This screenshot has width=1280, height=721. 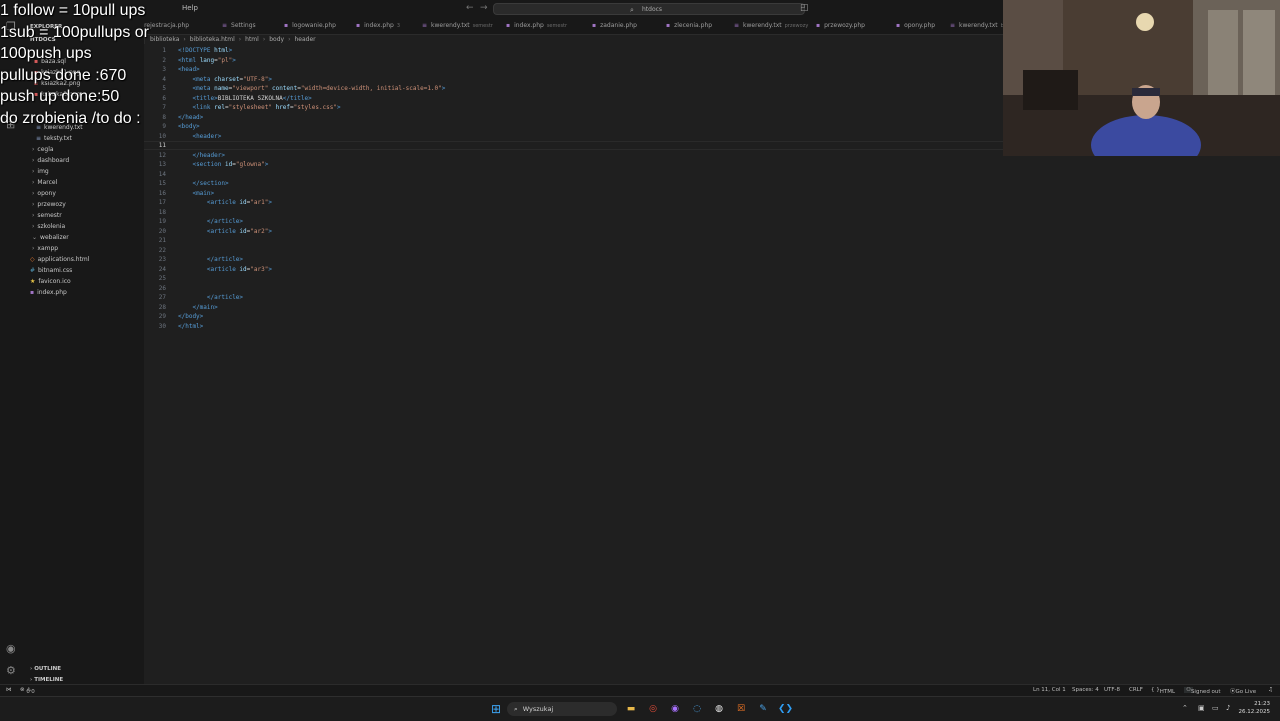 I want to click on editor-tab: ≡ Settings, so click(x=239, y=26).